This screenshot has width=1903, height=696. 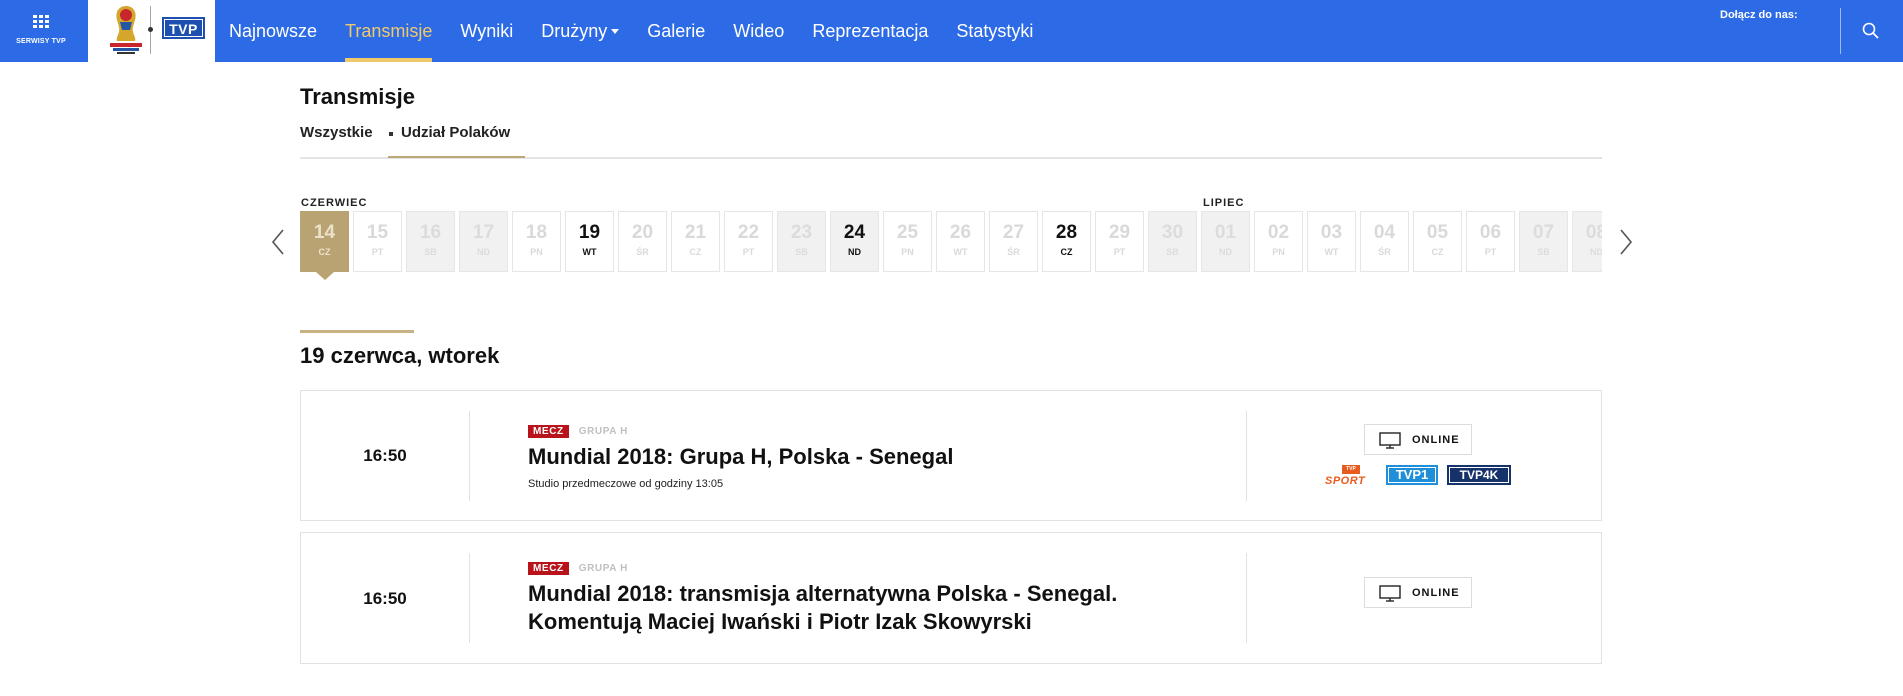 I want to click on date-tile: 23 SB, so click(x=801, y=241).